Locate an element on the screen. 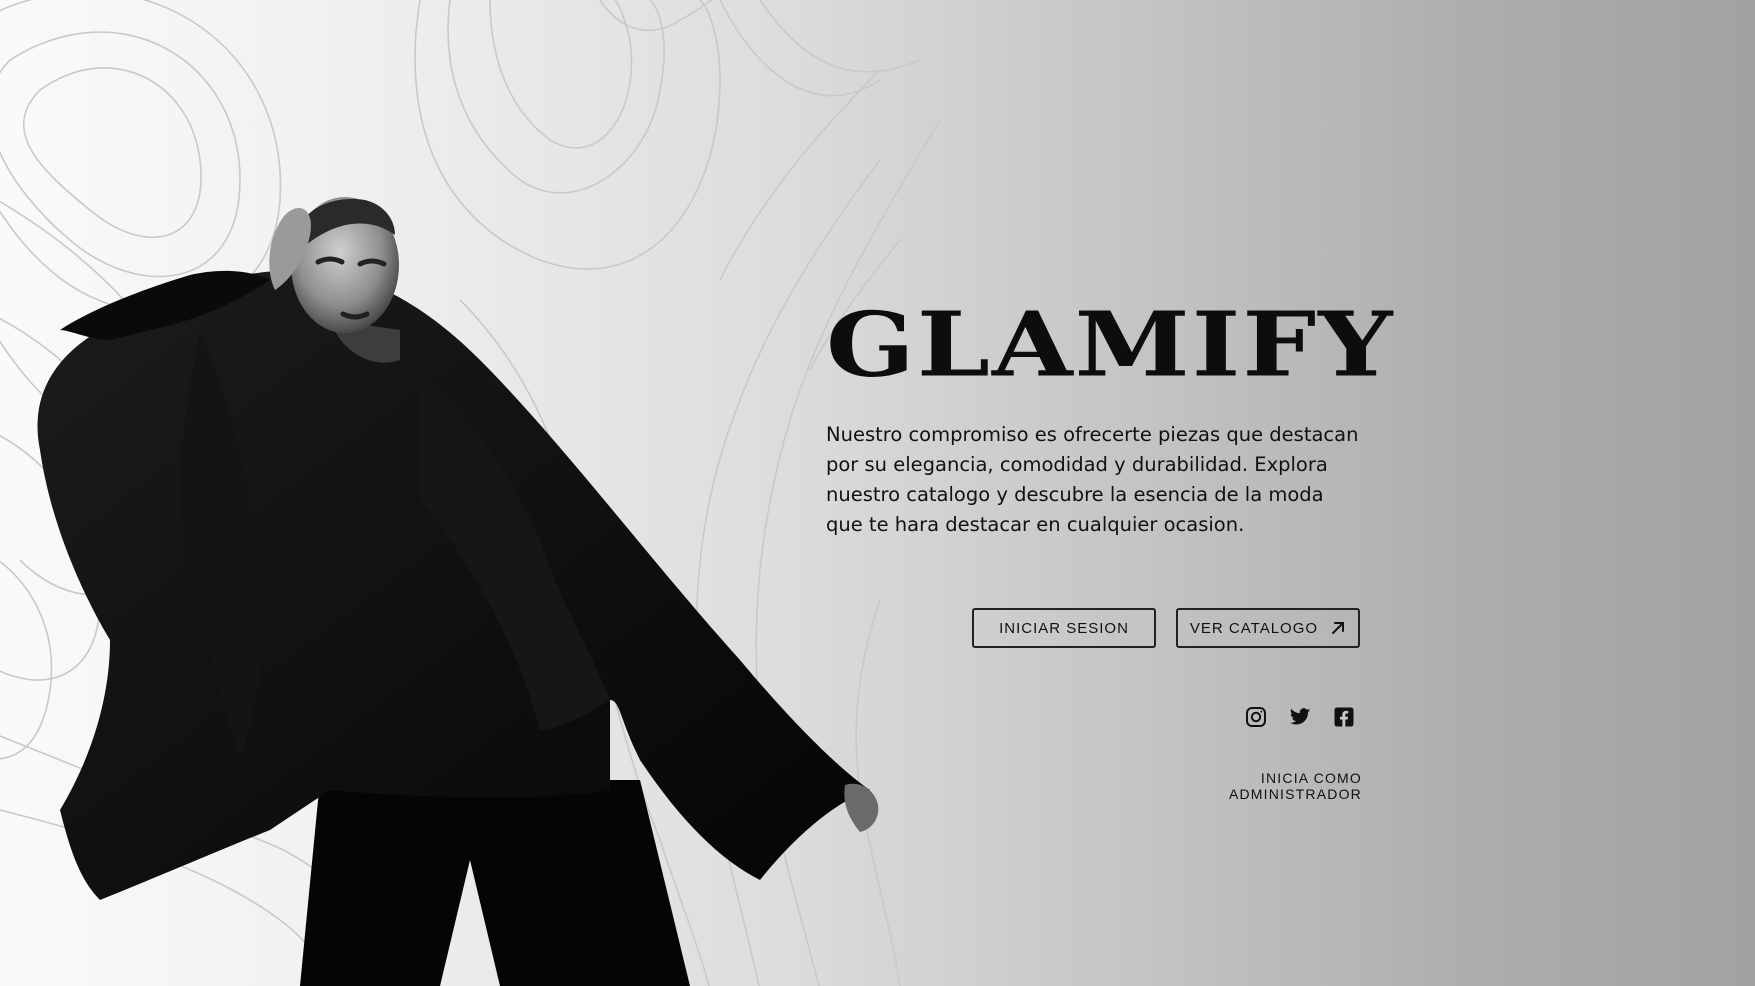 This screenshot has height=986, width=1755. arrow-up-right-icon is located at coordinates (1338, 628).